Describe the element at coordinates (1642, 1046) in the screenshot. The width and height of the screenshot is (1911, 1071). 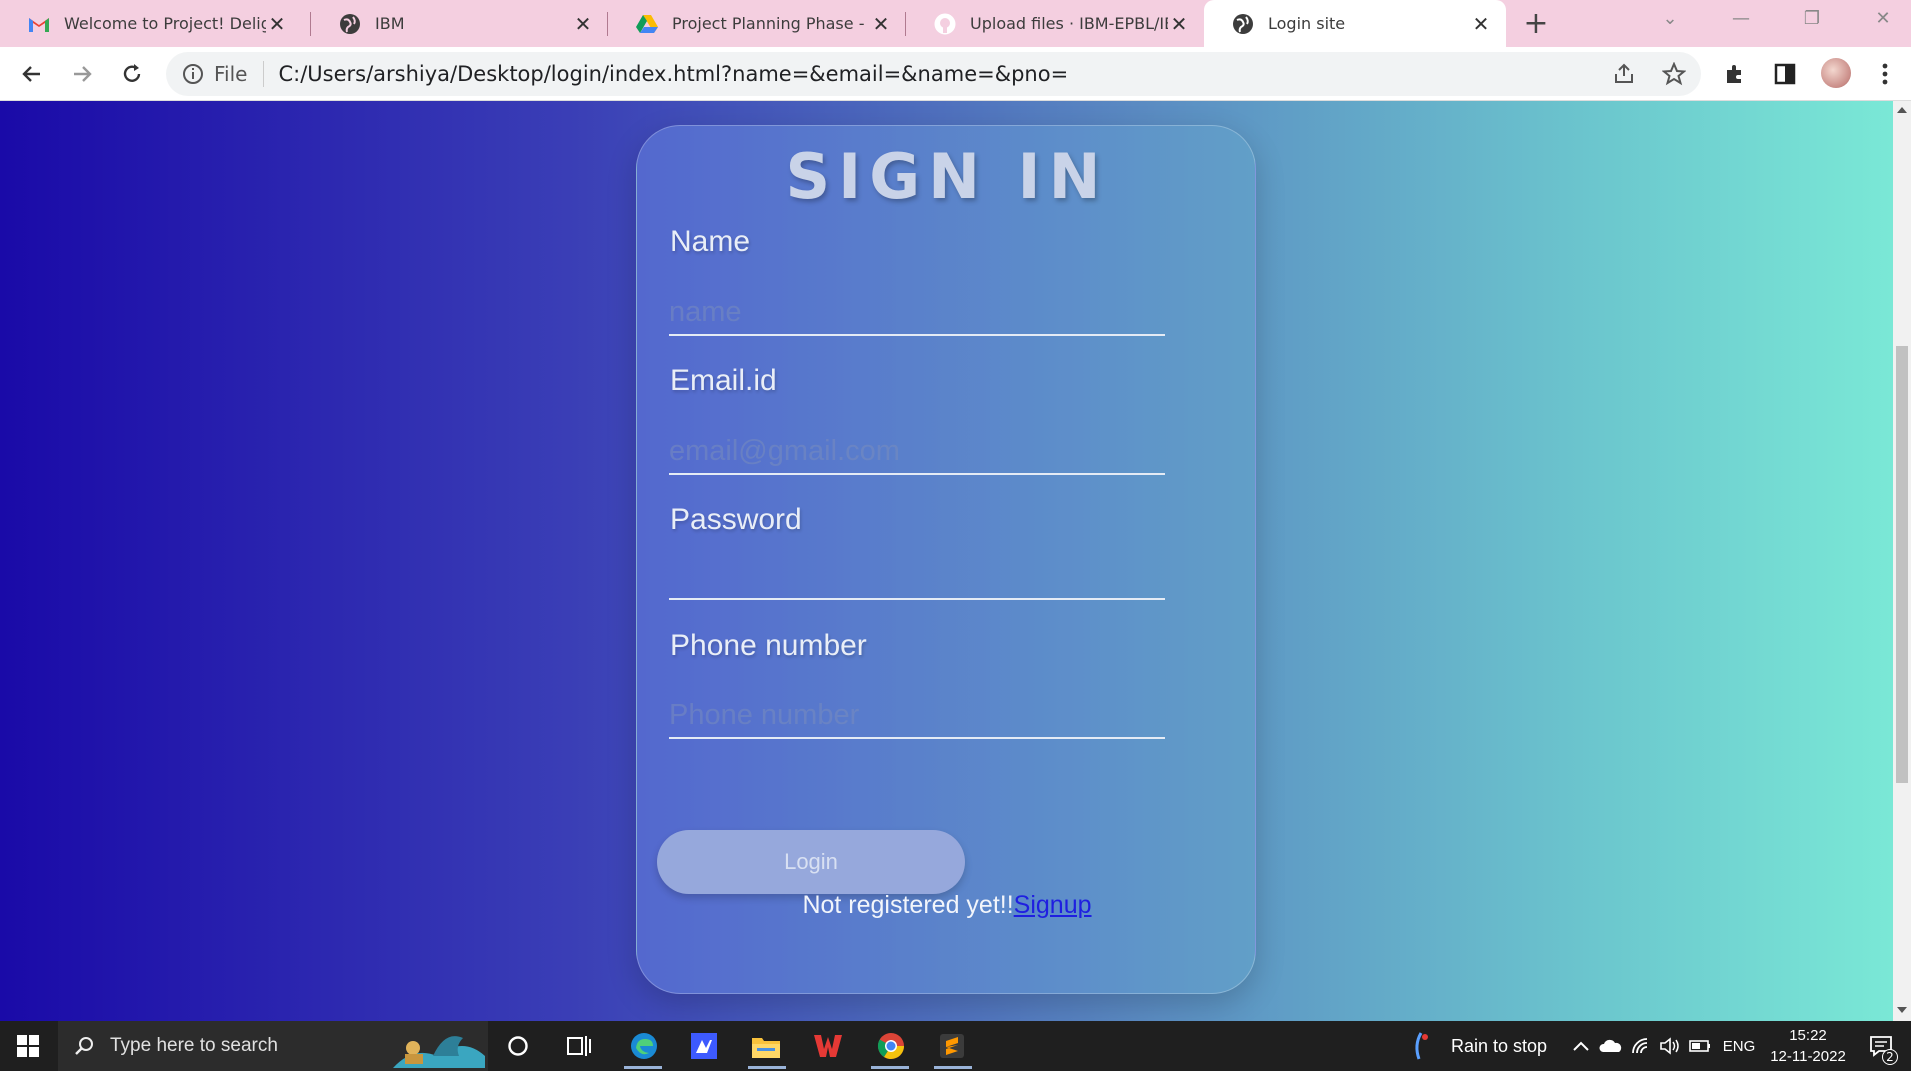
I see `wifi-icon` at that location.